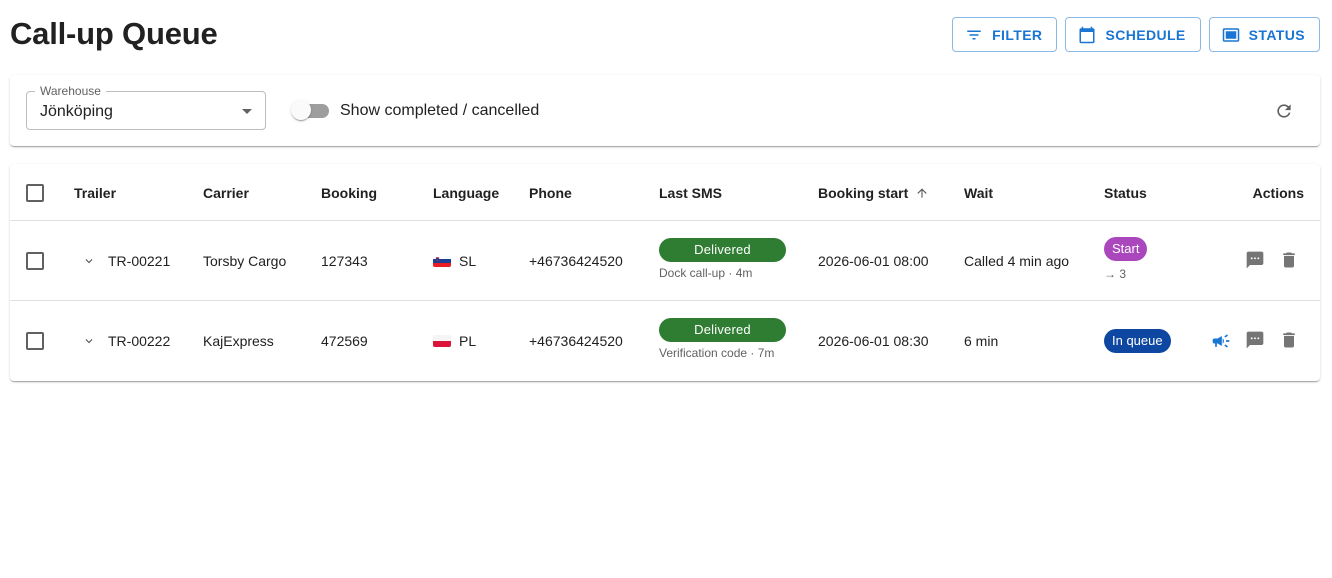 The width and height of the screenshot is (1332, 578). I want to click on calendar-icon, so click(1087, 34).